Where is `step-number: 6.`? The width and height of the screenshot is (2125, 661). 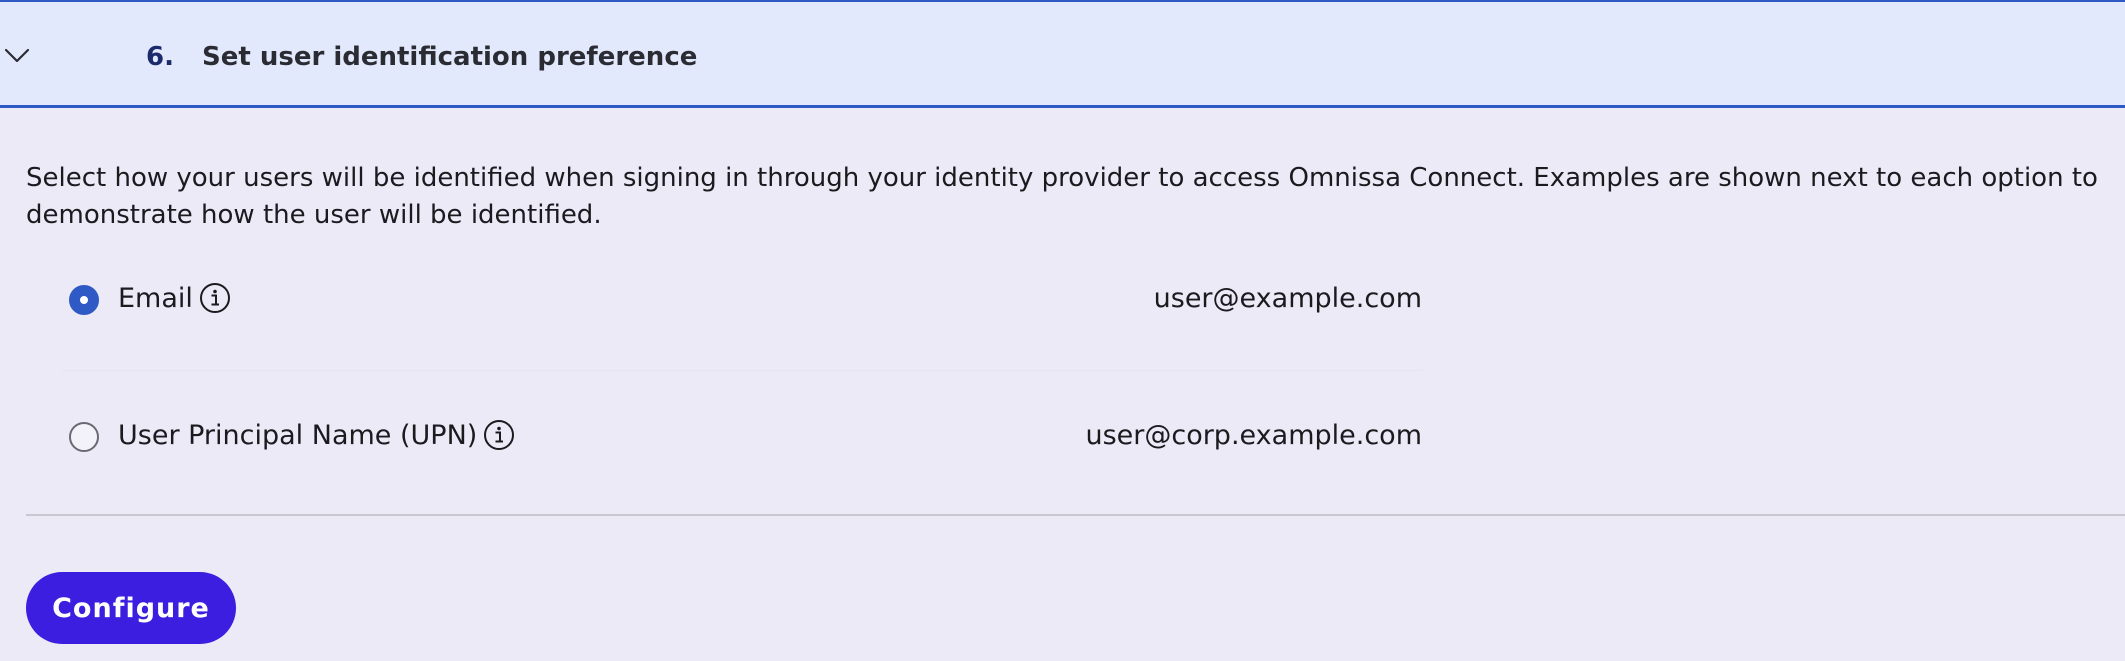 step-number: 6. is located at coordinates (160, 57).